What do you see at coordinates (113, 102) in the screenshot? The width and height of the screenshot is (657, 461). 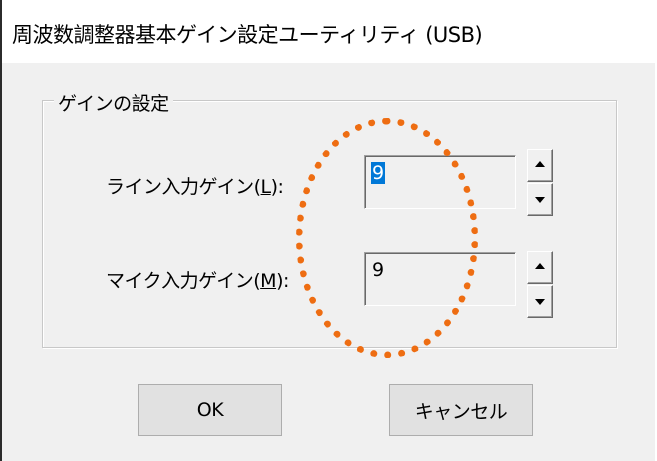 I see `group-legend: ゲインの設定` at bounding box center [113, 102].